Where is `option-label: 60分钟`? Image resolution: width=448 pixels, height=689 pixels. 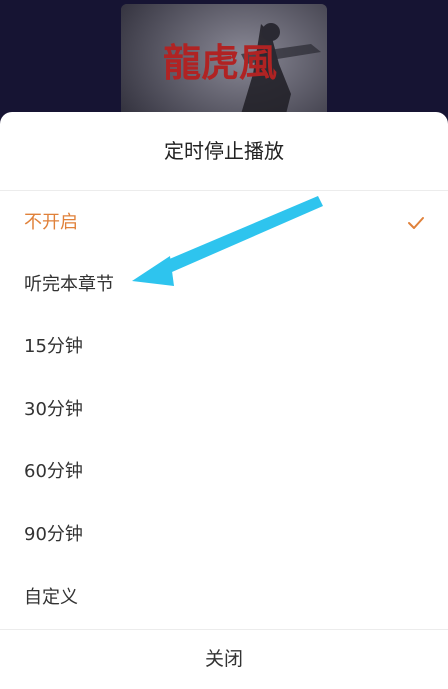
option-label: 60分钟 is located at coordinates (53, 471).